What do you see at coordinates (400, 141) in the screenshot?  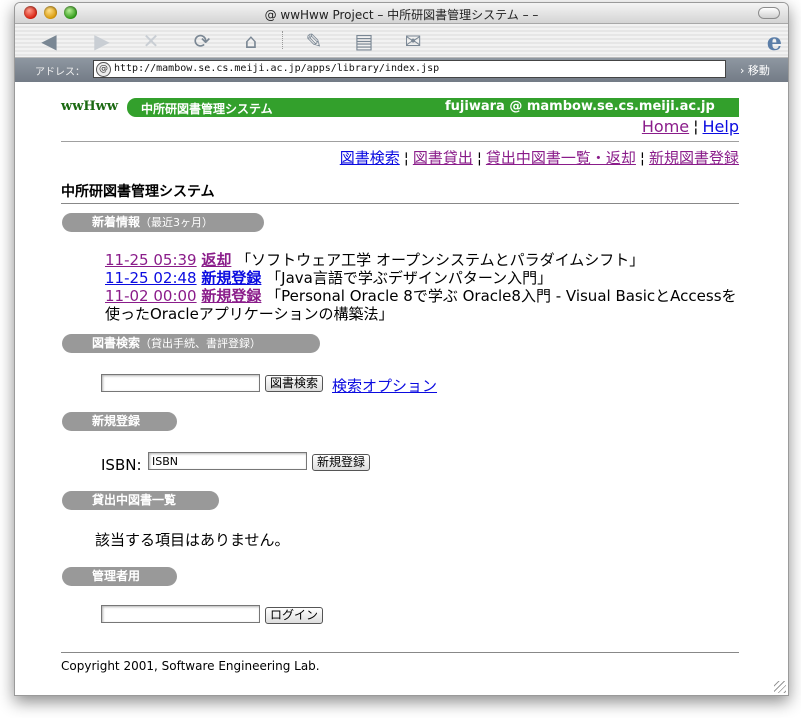 I see `header-divider` at bounding box center [400, 141].